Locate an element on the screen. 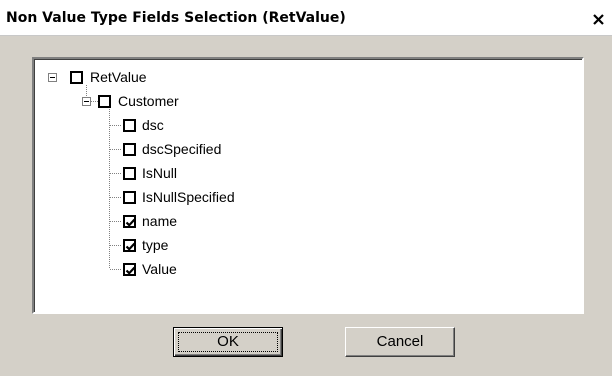 The width and height of the screenshot is (612, 376). tree-leaf-label: IsNull is located at coordinates (159, 173).